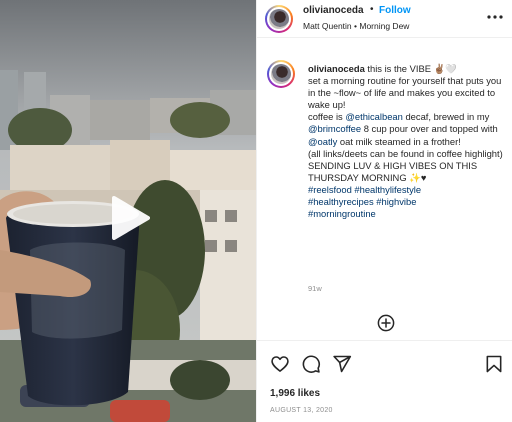  I want to click on caption-coffee-mid: decaf, brewed in my, so click(446, 117).